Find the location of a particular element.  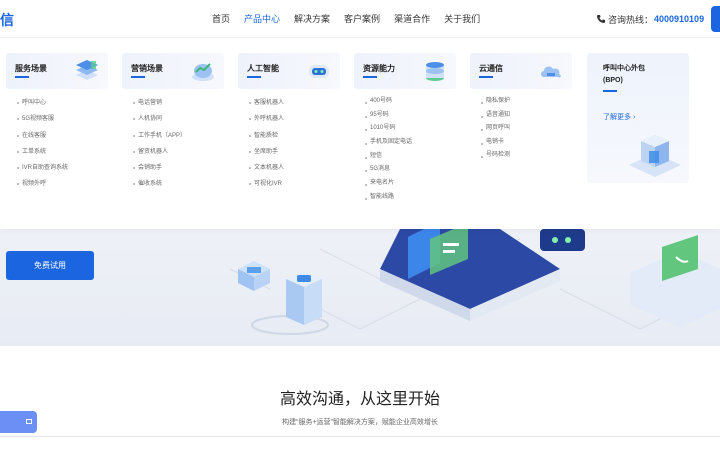

robot-icon is located at coordinates (319, 71).